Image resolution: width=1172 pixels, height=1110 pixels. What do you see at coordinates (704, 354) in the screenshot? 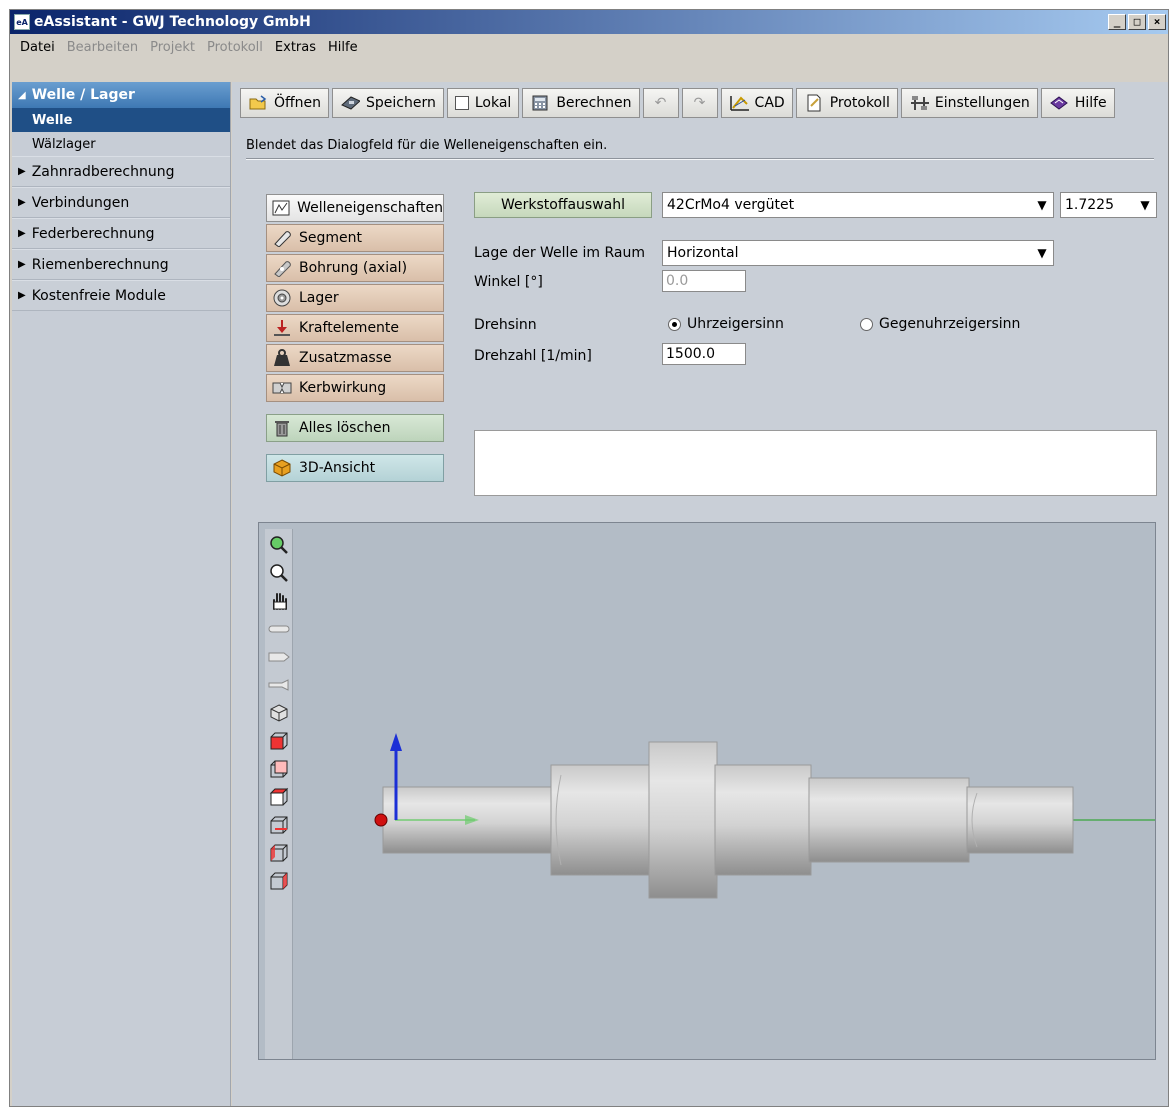
I see `speed-field: 1500.0` at bounding box center [704, 354].